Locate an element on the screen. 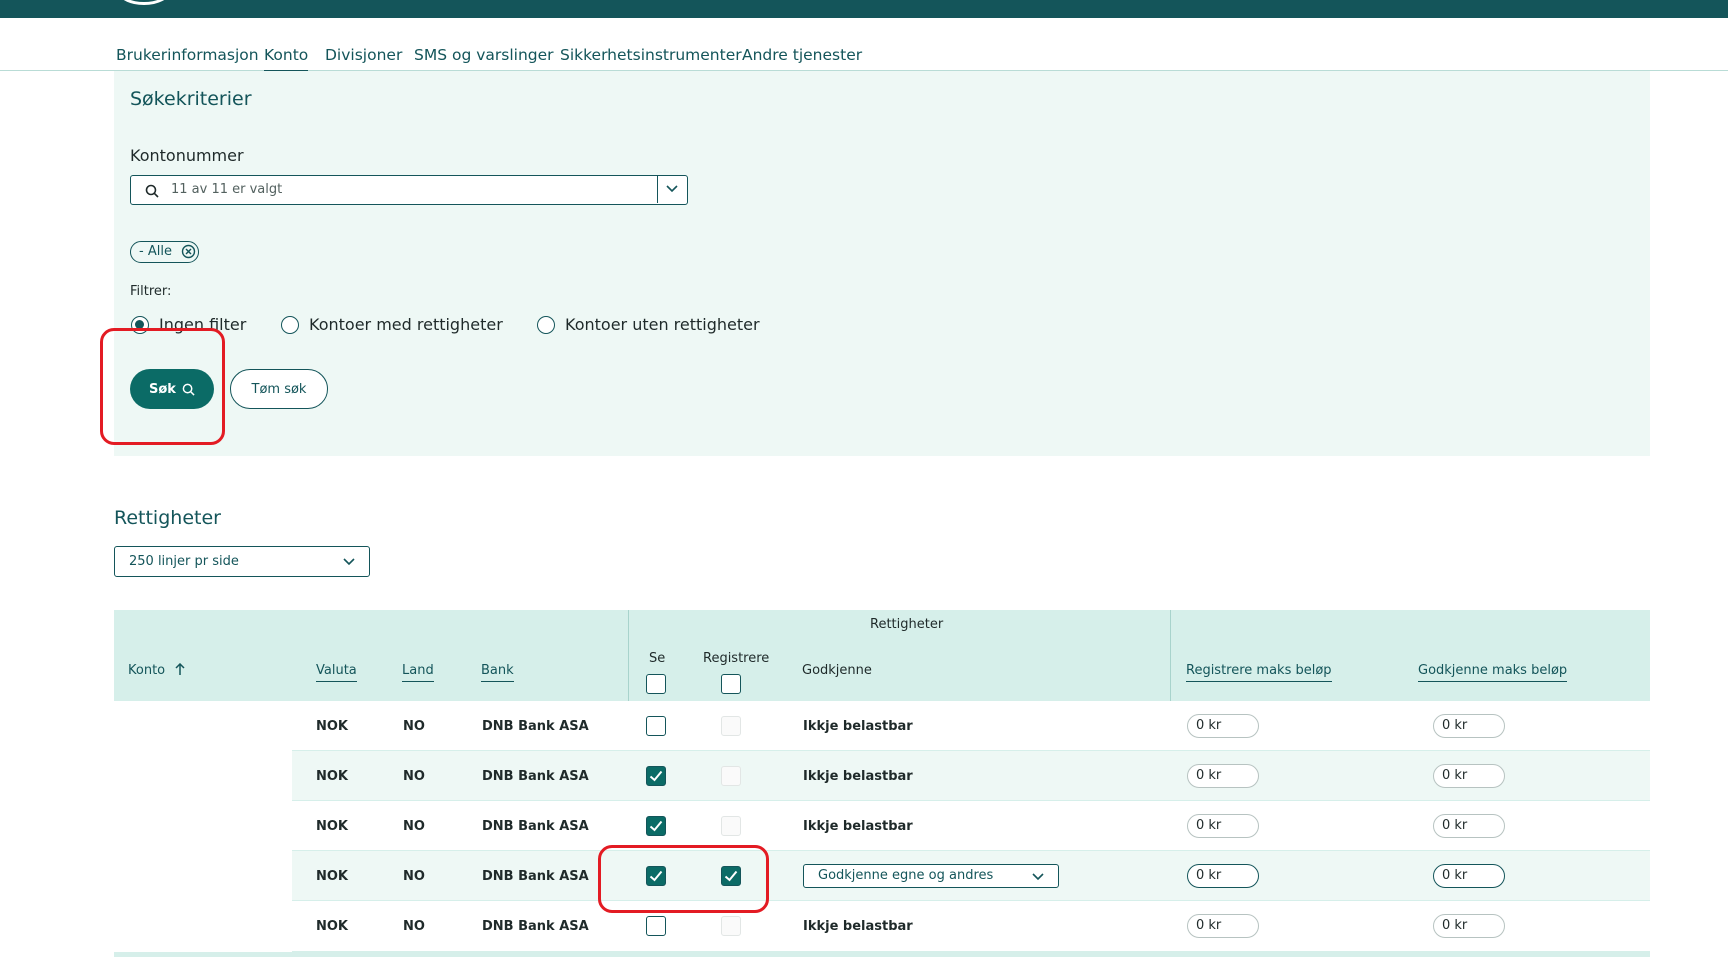 Image resolution: width=1728 pixels, height=957 pixels. table-footer-strip is located at coordinates (882, 954).